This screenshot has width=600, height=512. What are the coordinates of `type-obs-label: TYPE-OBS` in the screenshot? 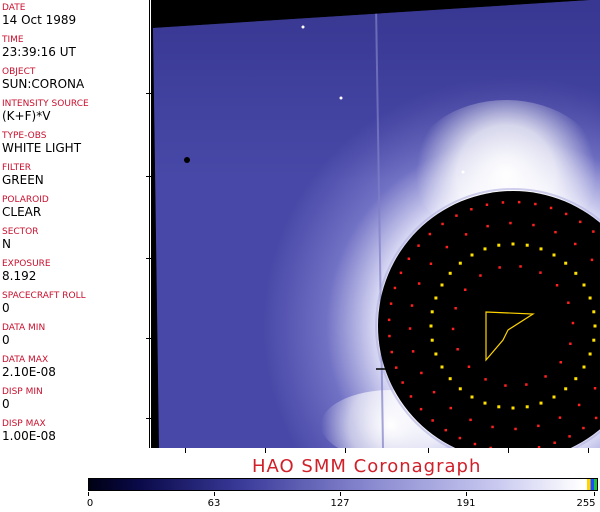 It's located at (24, 136).